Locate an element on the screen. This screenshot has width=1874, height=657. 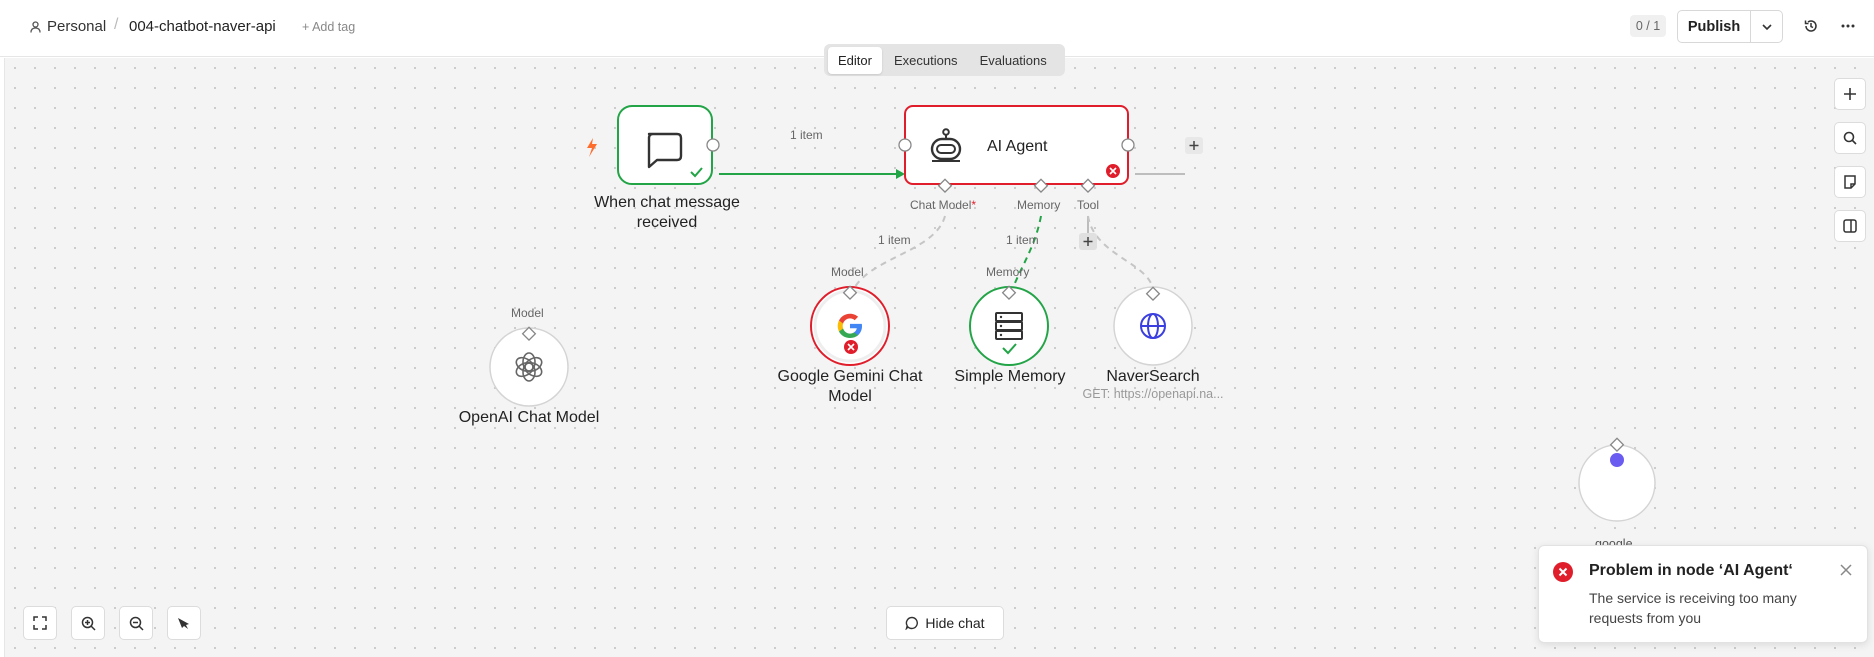
chevron-down-icon is located at coordinates (1766, 26).